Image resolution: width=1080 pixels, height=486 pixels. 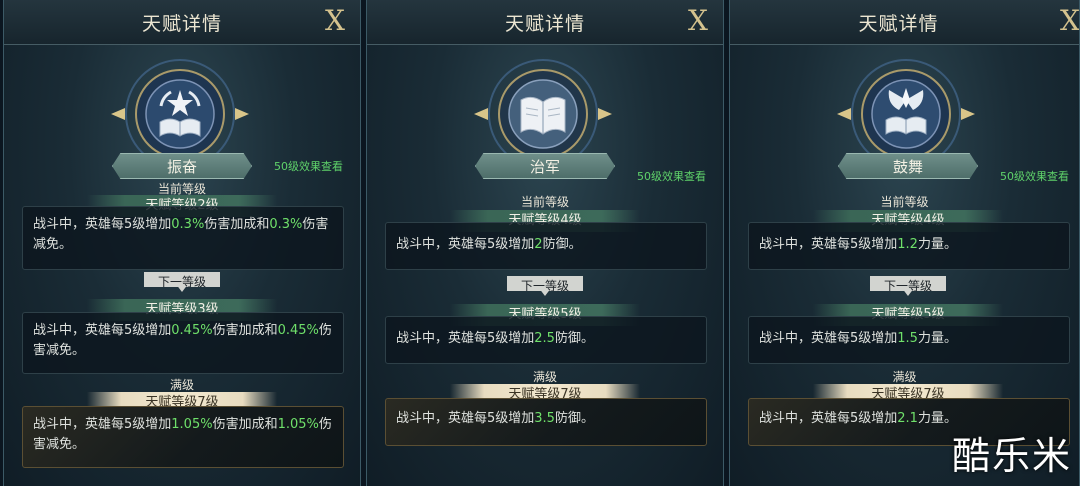 I want to click on current-effect-desc: 战斗中，英雄每5级增加0.3%伤害加成和0.3%伤害减免。, so click(x=183, y=238).